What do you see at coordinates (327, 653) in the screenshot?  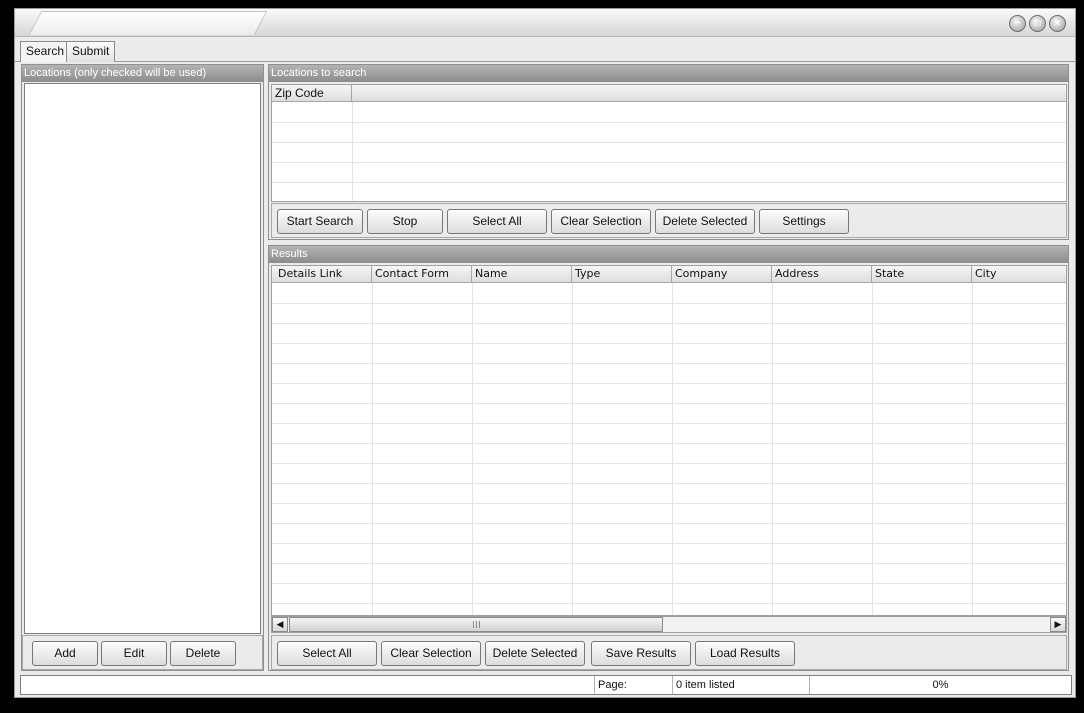 I see `results-select-all-button: Select All` at bounding box center [327, 653].